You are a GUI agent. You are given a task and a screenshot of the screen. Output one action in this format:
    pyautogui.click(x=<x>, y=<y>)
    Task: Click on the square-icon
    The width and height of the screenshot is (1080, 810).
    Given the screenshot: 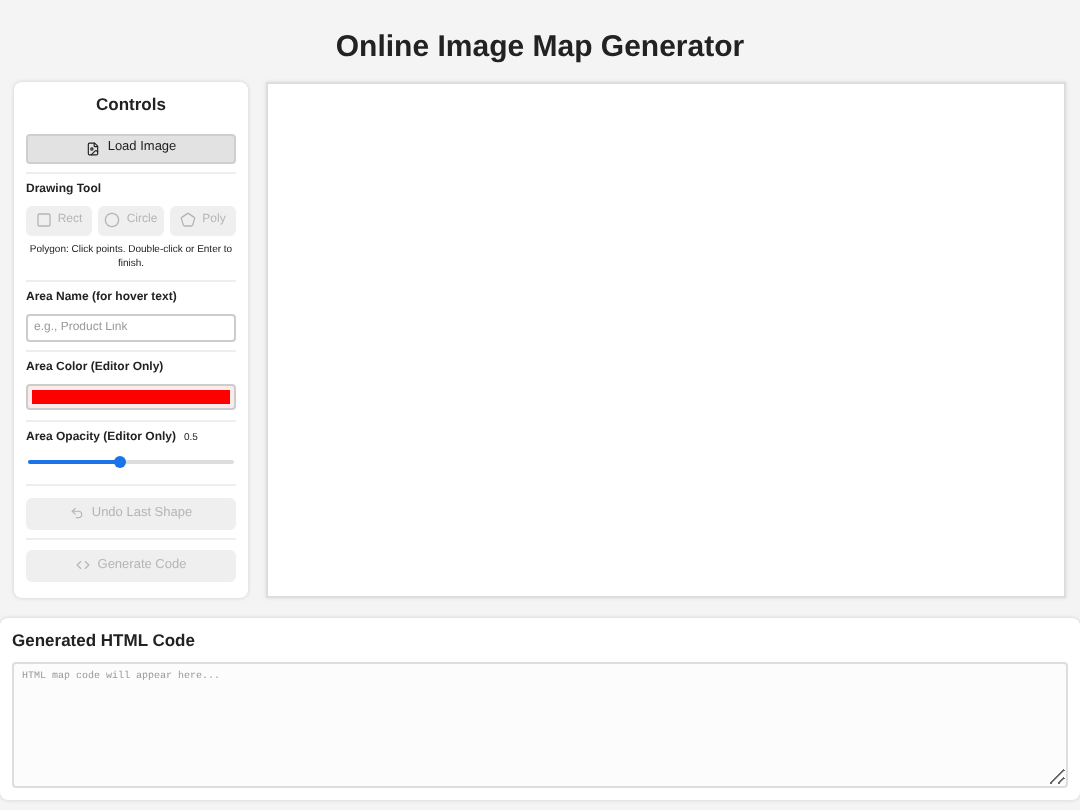 What is the action you would take?
    pyautogui.click(x=43, y=220)
    